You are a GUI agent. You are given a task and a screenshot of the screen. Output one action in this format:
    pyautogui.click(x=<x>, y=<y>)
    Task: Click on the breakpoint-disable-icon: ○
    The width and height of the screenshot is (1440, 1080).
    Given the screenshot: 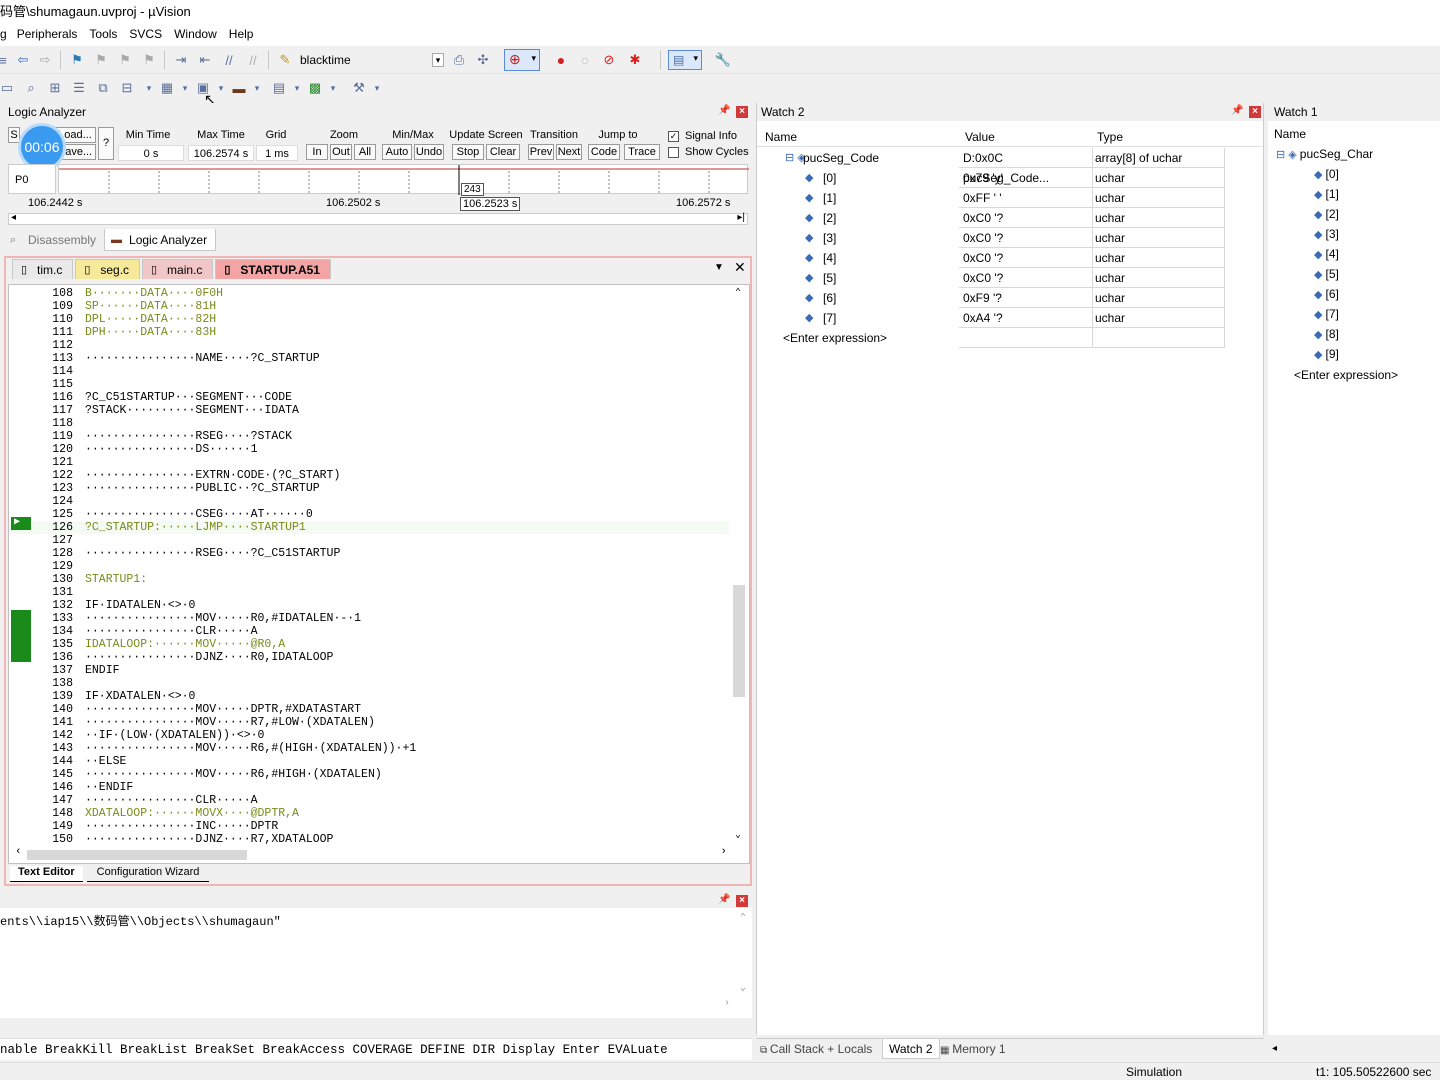 What is the action you would take?
    pyautogui.click(x=585, y=60)
    